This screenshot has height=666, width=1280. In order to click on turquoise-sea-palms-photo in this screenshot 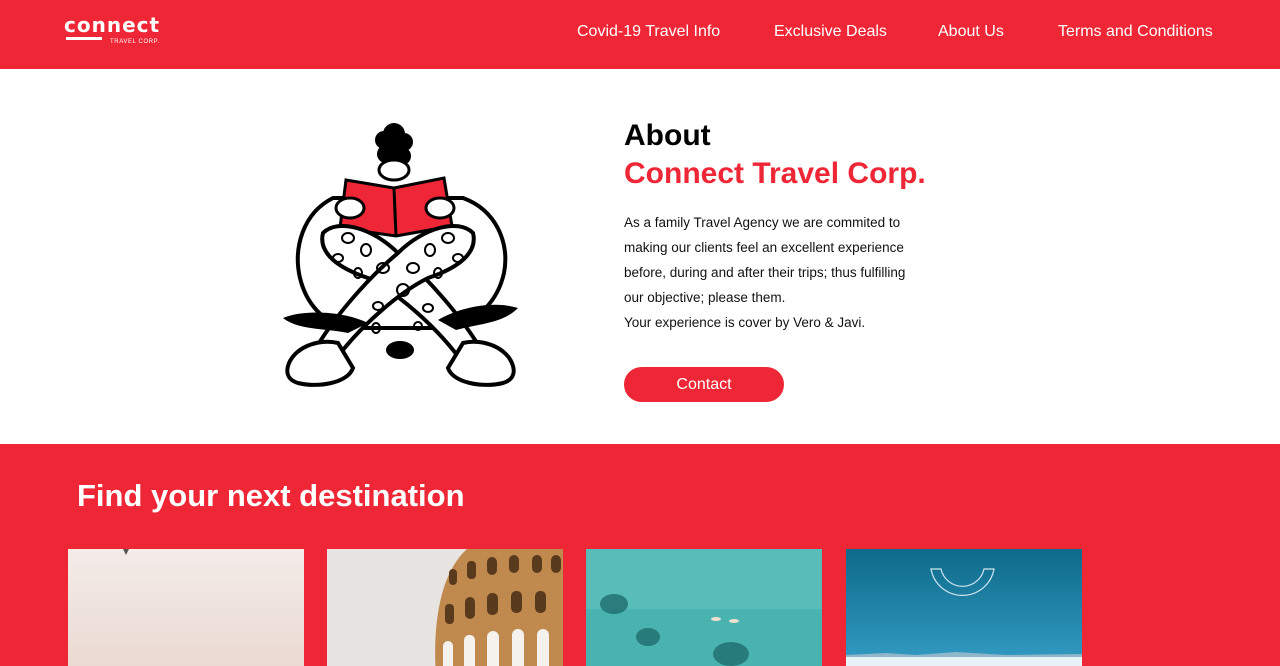, I will do `click(704, 607)`.